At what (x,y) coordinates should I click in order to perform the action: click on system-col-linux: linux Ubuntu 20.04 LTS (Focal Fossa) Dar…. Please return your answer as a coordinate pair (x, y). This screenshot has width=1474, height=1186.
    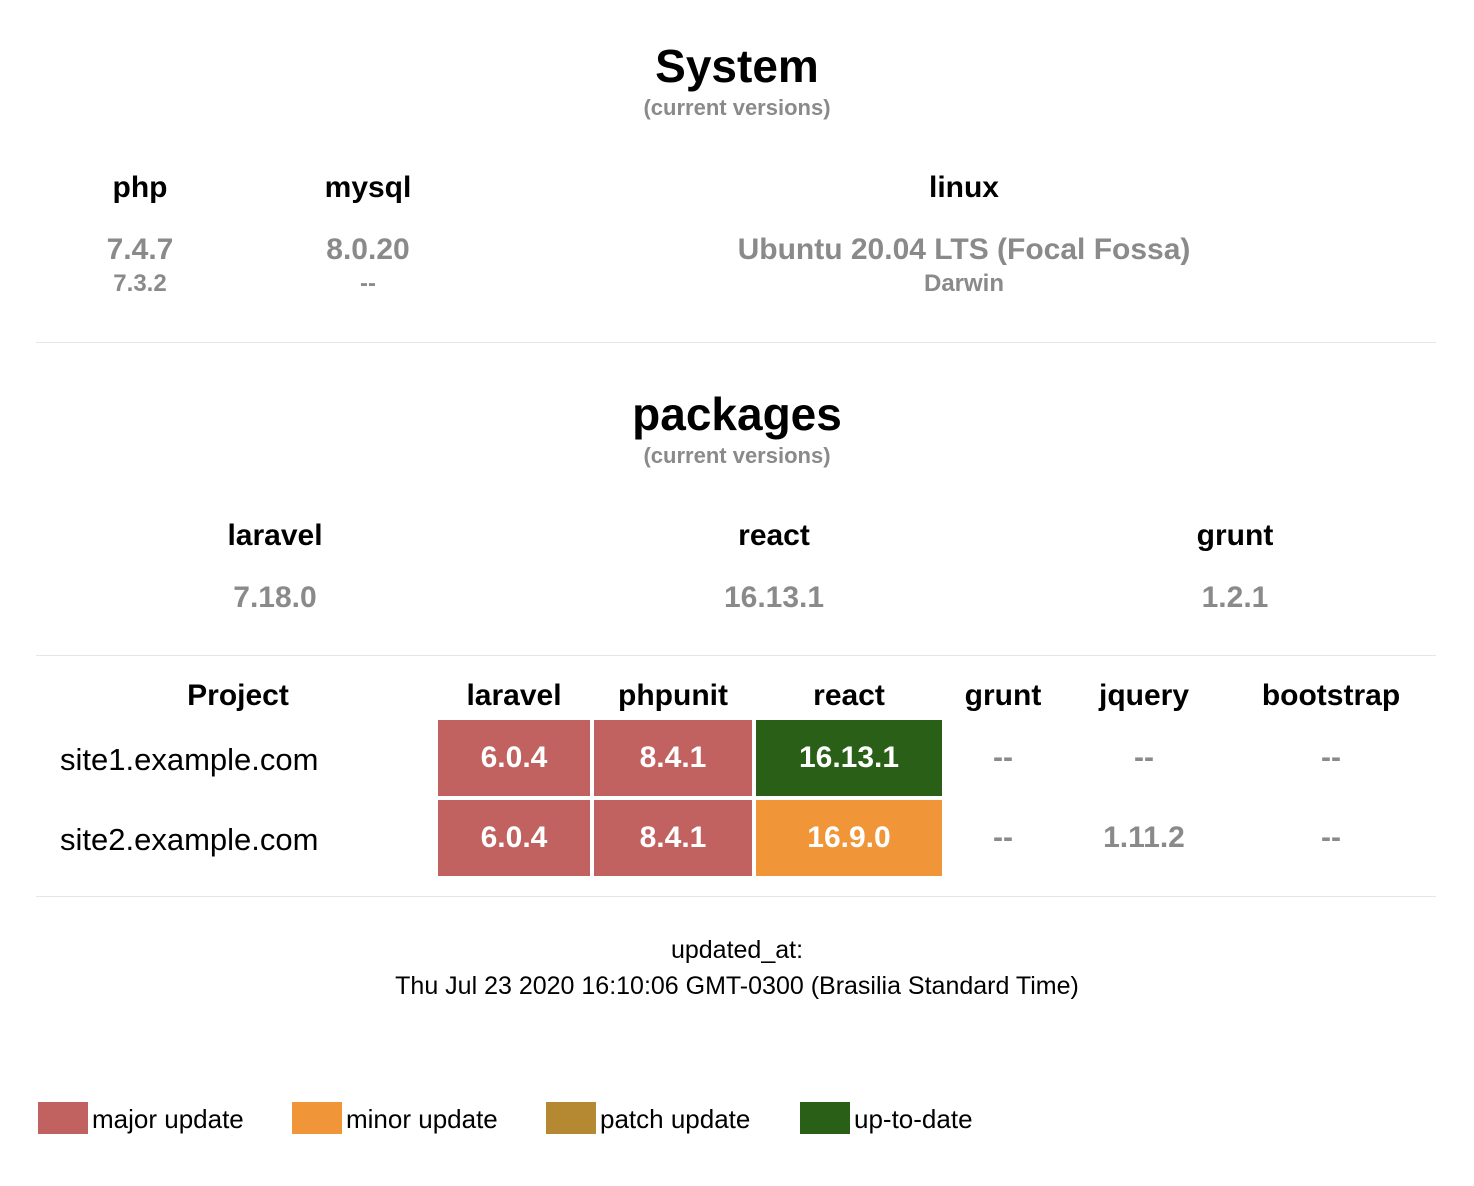
    Looking at the image, I should click on (964, 234).